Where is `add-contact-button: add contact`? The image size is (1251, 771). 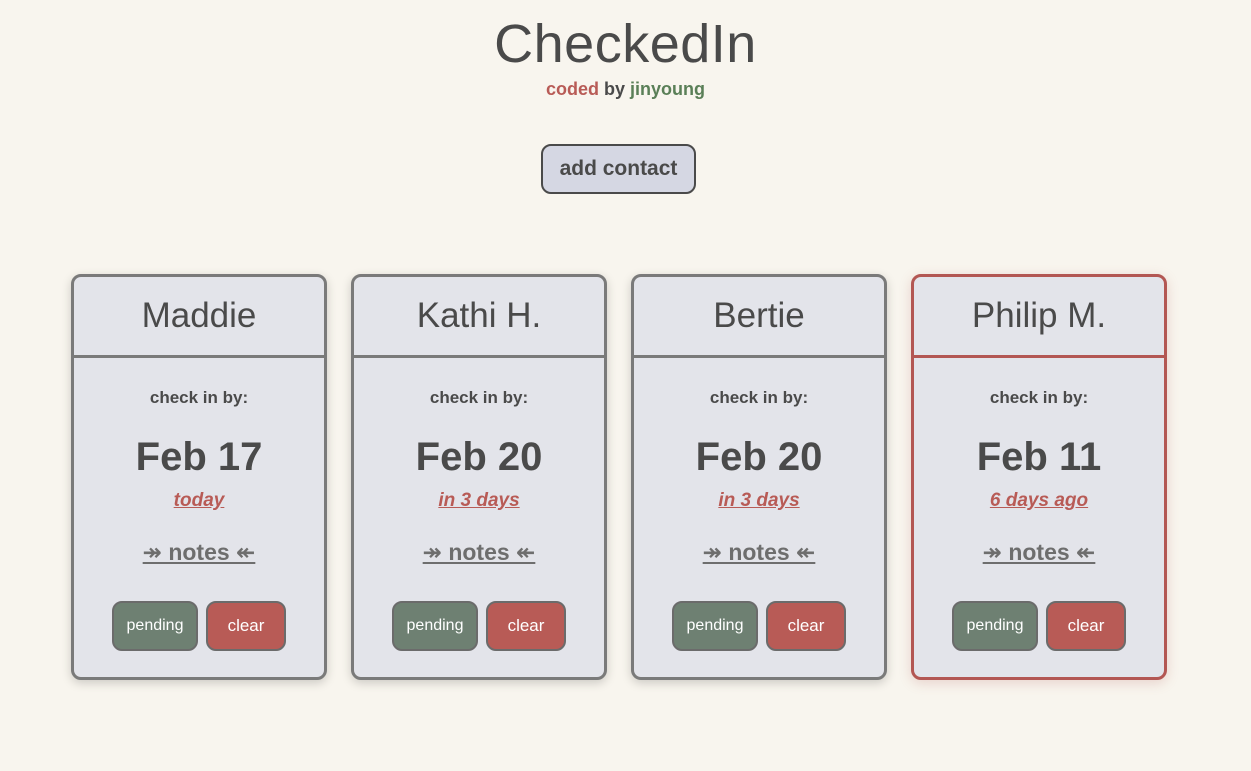
add-contact-button: add contact is located at coordinates (618, 169).